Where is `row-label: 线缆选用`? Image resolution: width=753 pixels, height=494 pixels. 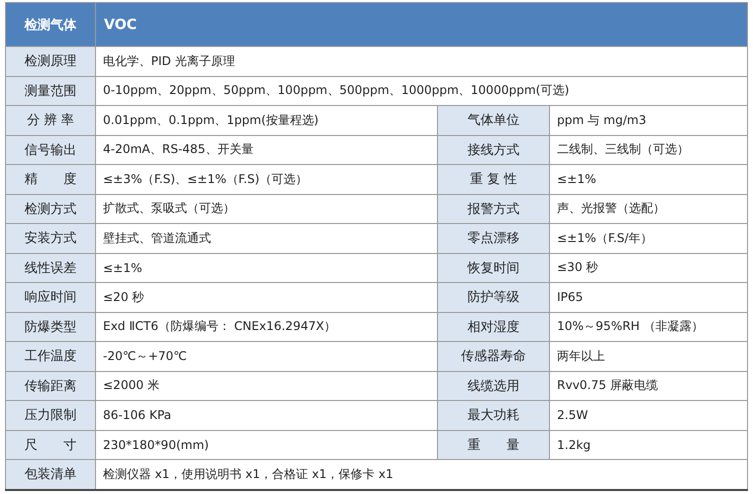 row-label: 线缆选用 is located at coordinates (494, 385).